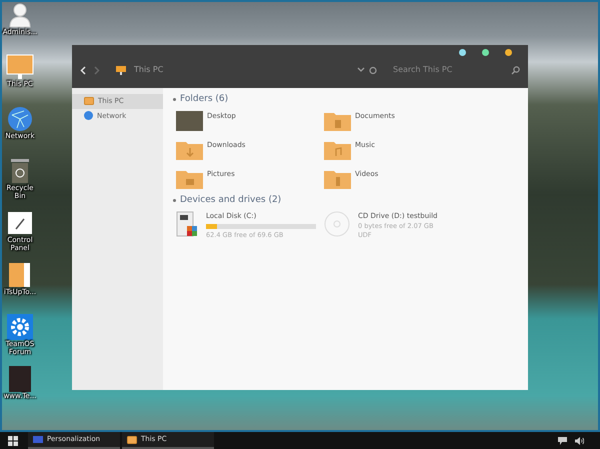  Describe the element at coordinates (515, 70) in the screenshot. I see `search-icon` at that location.